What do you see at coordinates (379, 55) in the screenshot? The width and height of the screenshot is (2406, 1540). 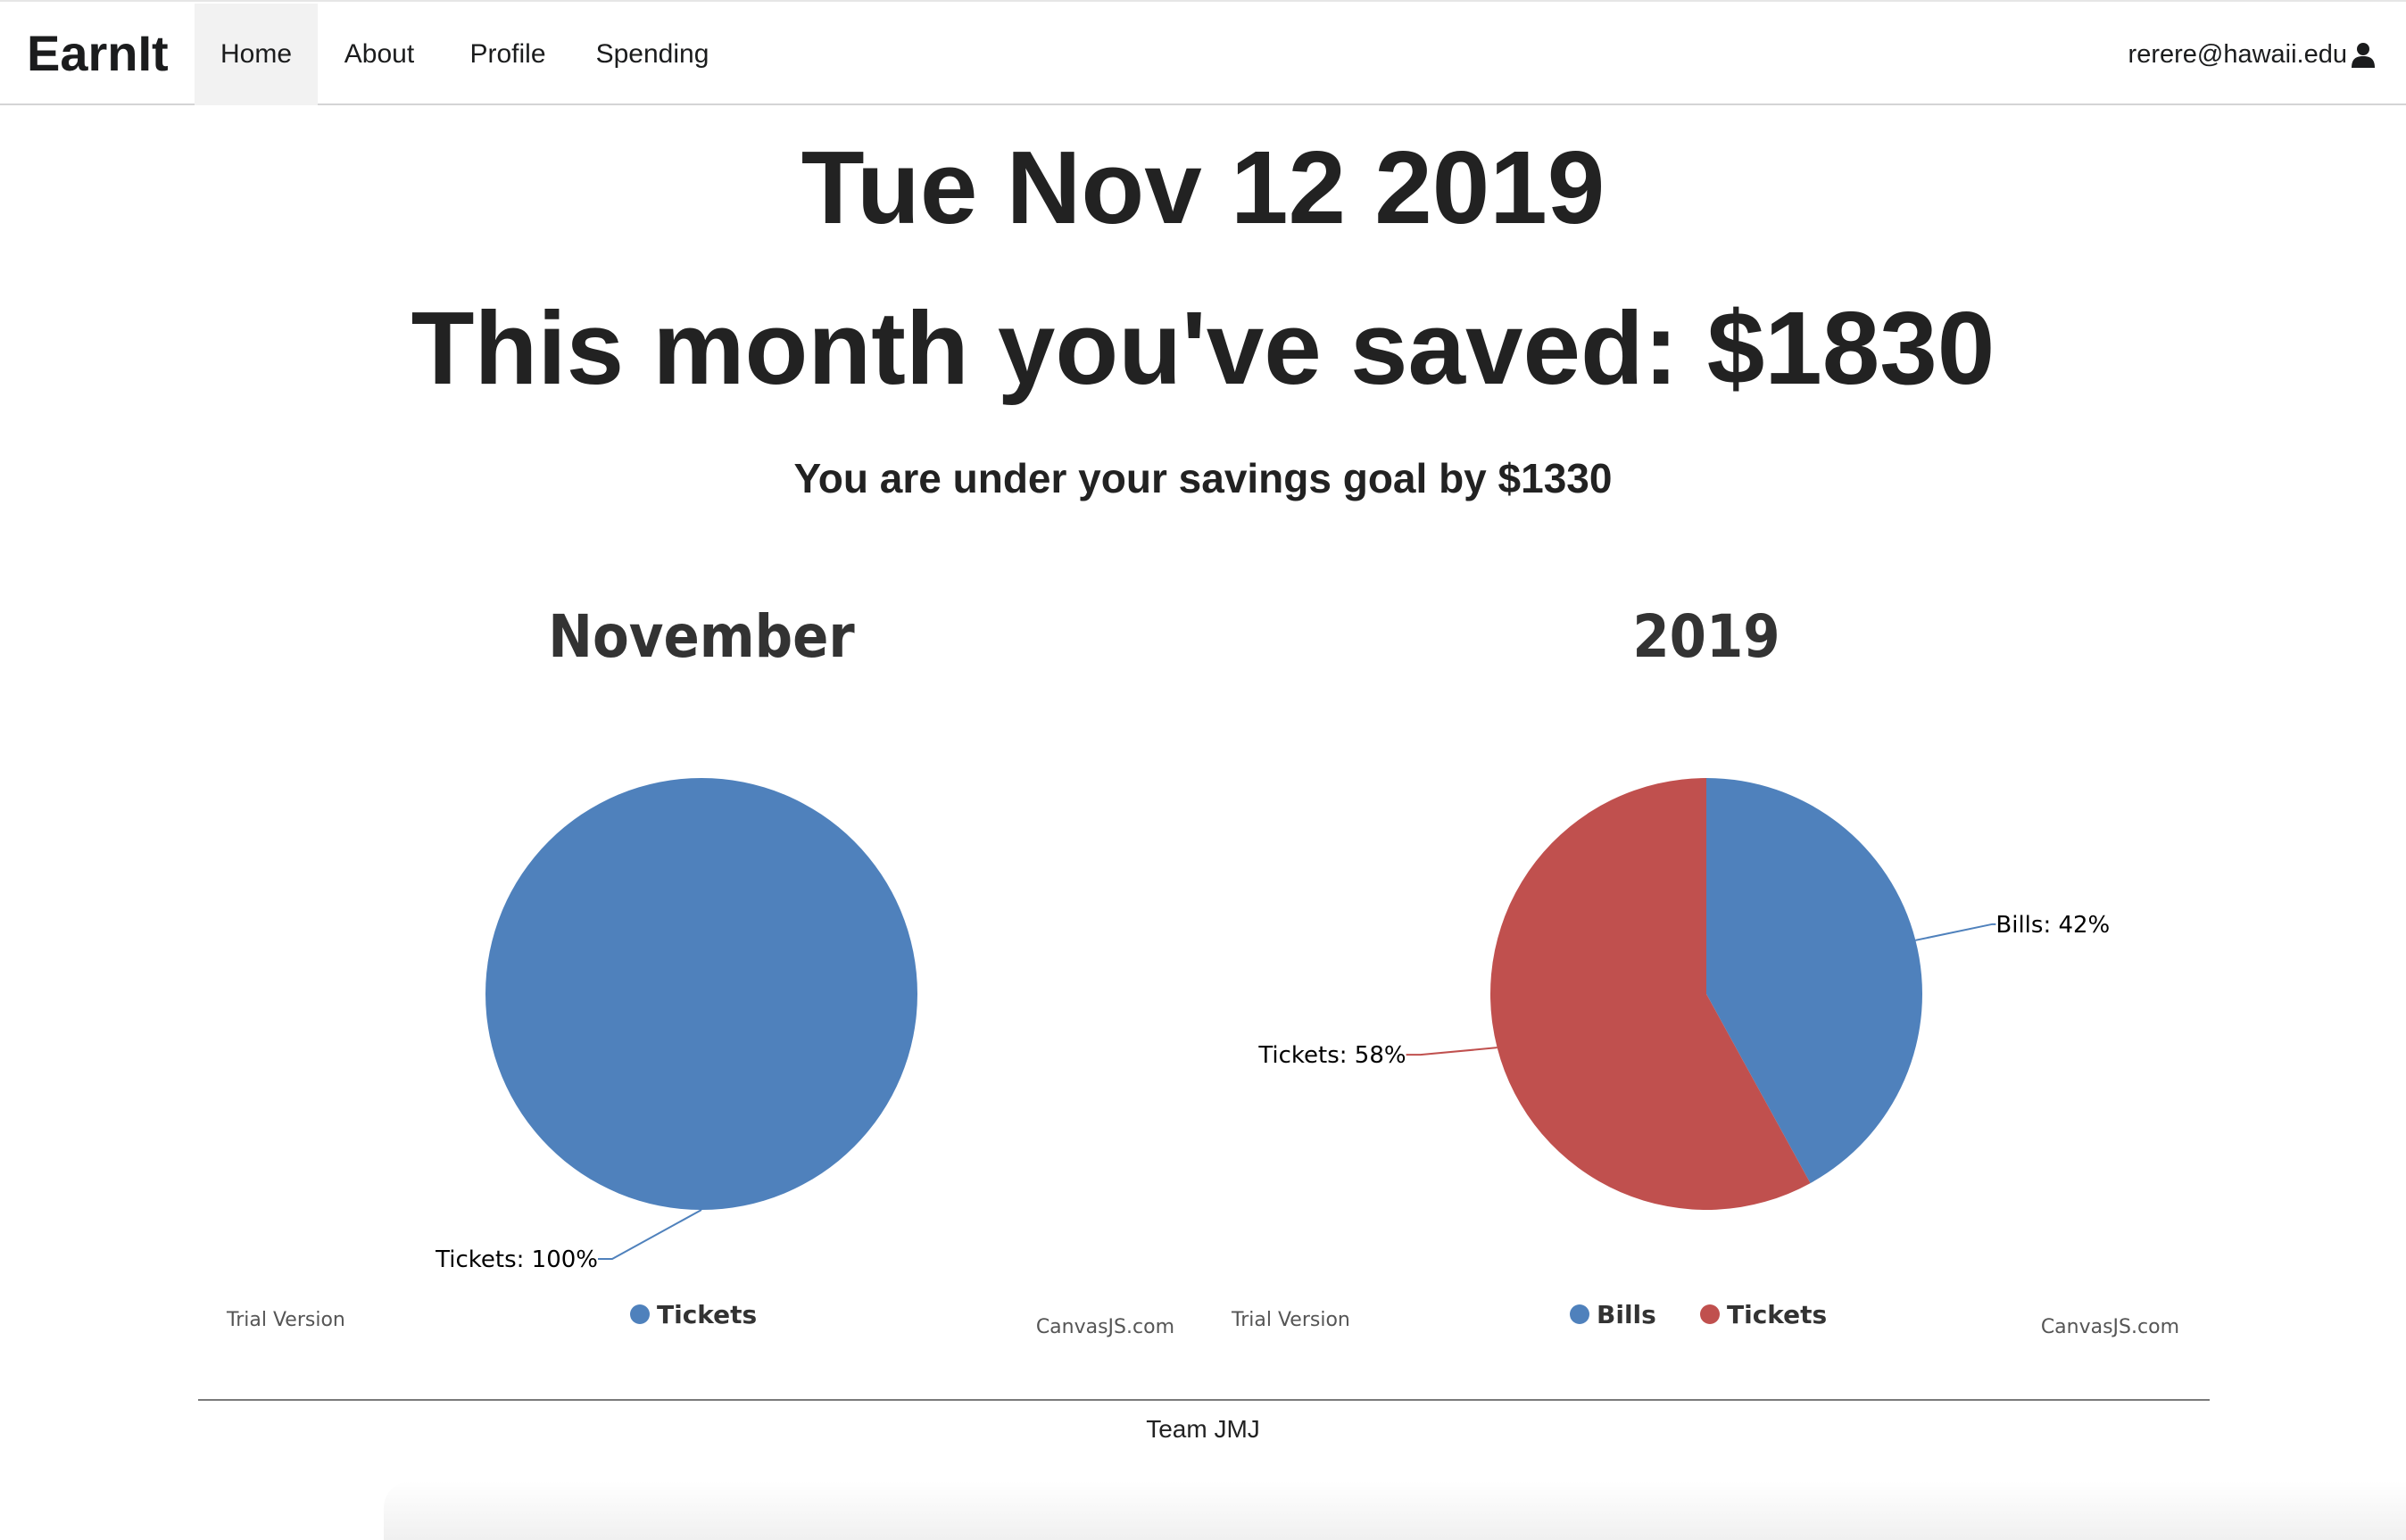 I see `nav-item-about: About` at bounding box center [379, 55].